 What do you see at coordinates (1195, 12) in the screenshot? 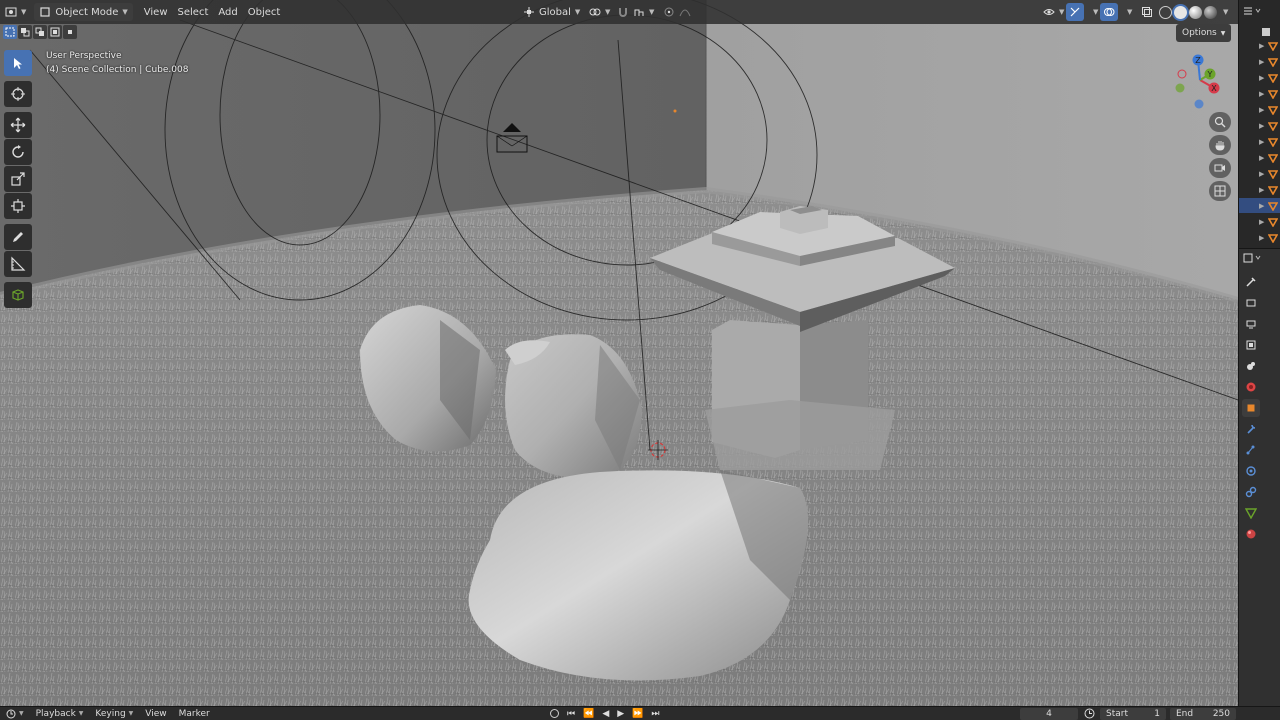
I see `material-shading-icon` at bounding box center [1195, 12].